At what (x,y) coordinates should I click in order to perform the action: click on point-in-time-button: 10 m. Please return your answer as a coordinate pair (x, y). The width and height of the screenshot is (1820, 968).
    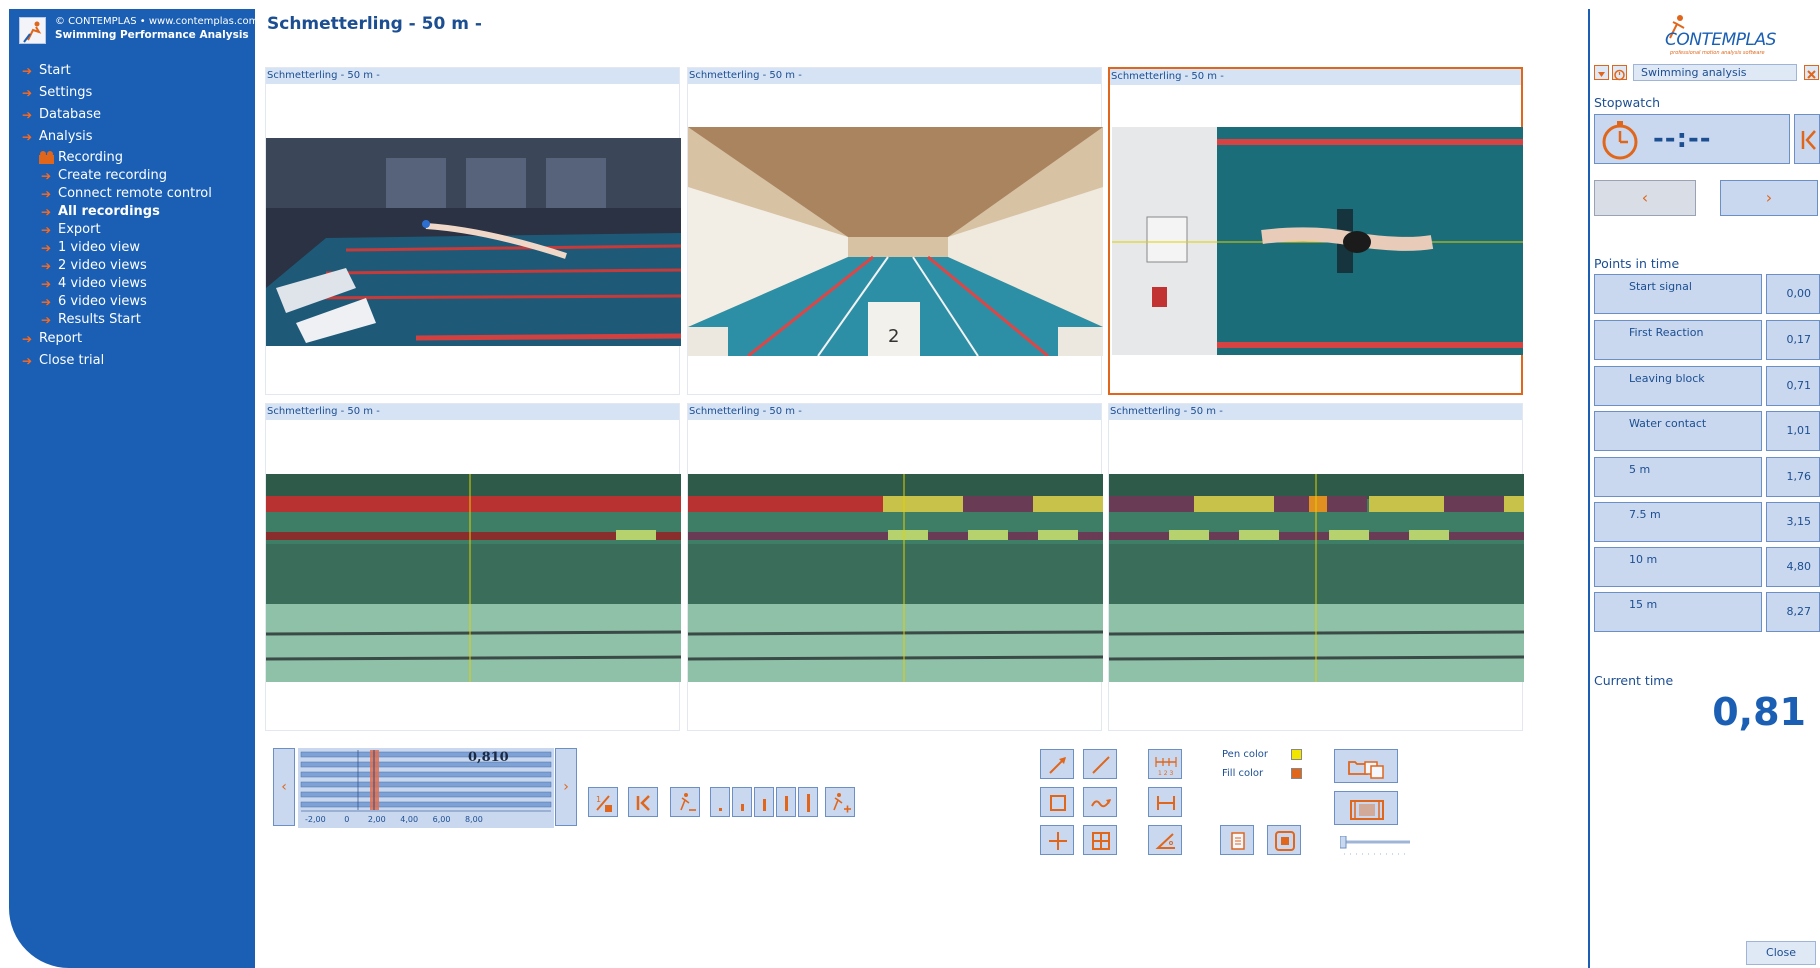
    Looking at the image, I should click on (1678, 567).